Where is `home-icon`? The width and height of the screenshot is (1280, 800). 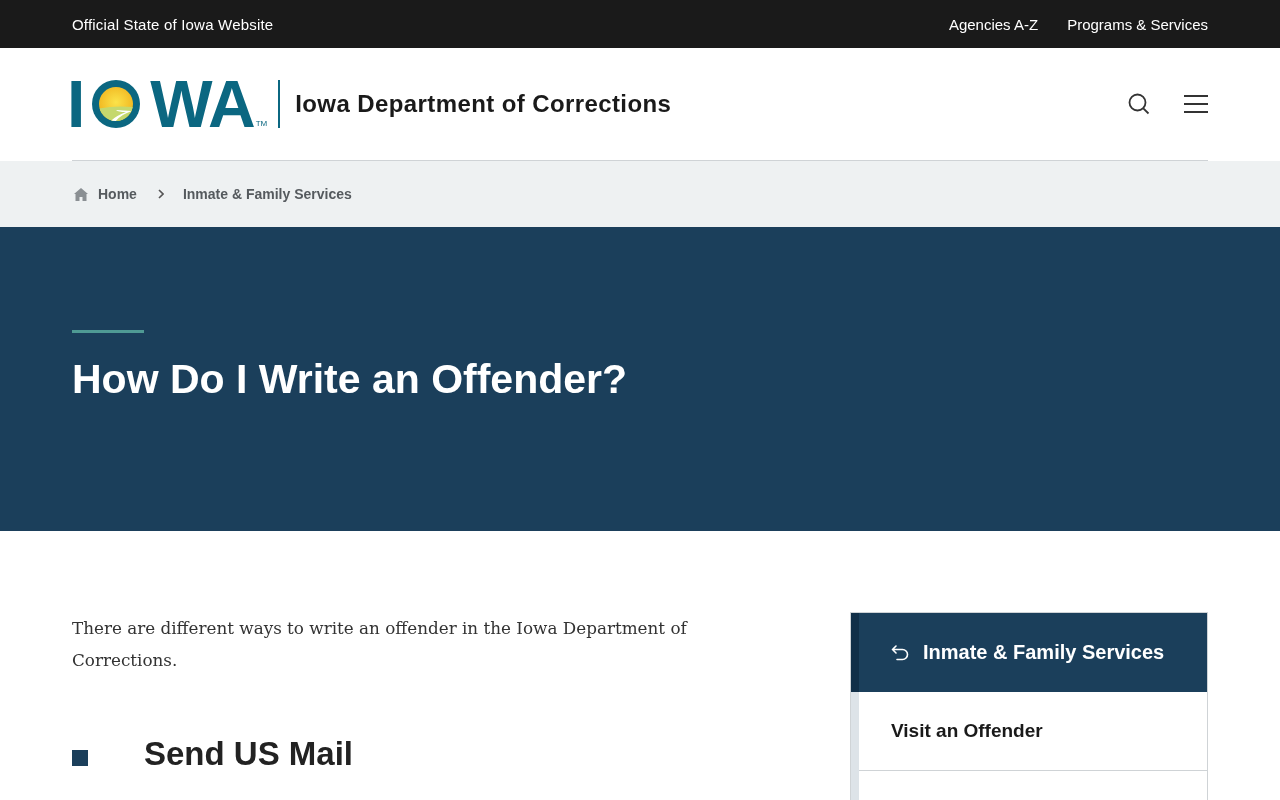
home-icon is located at coordinates (81, 194).